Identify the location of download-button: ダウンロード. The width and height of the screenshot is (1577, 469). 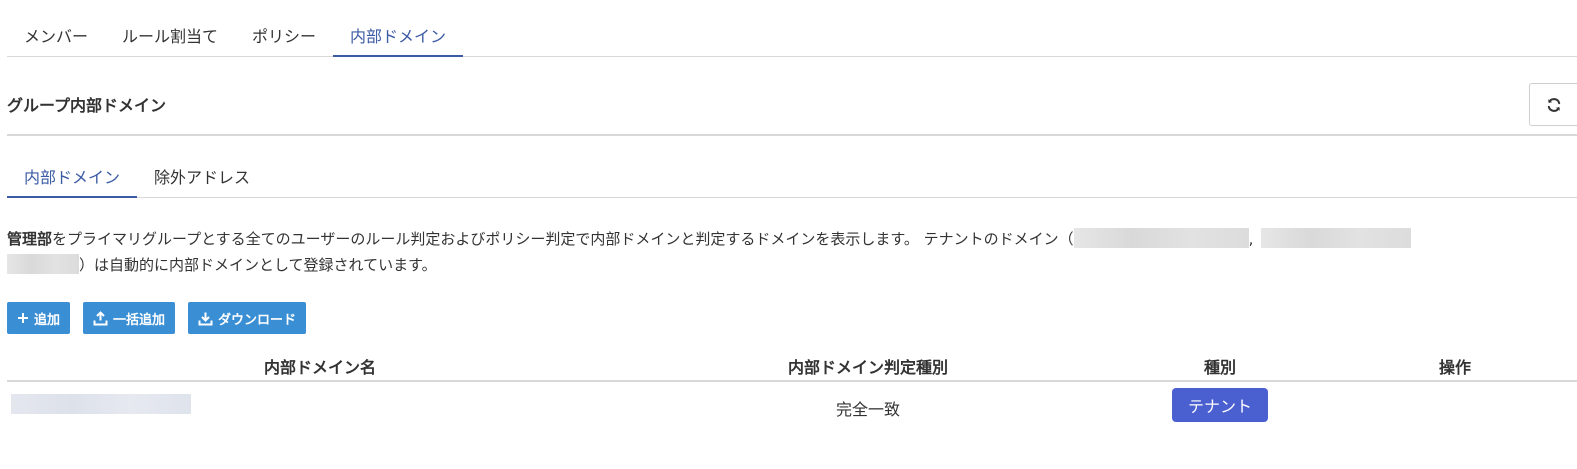
(247, 318).